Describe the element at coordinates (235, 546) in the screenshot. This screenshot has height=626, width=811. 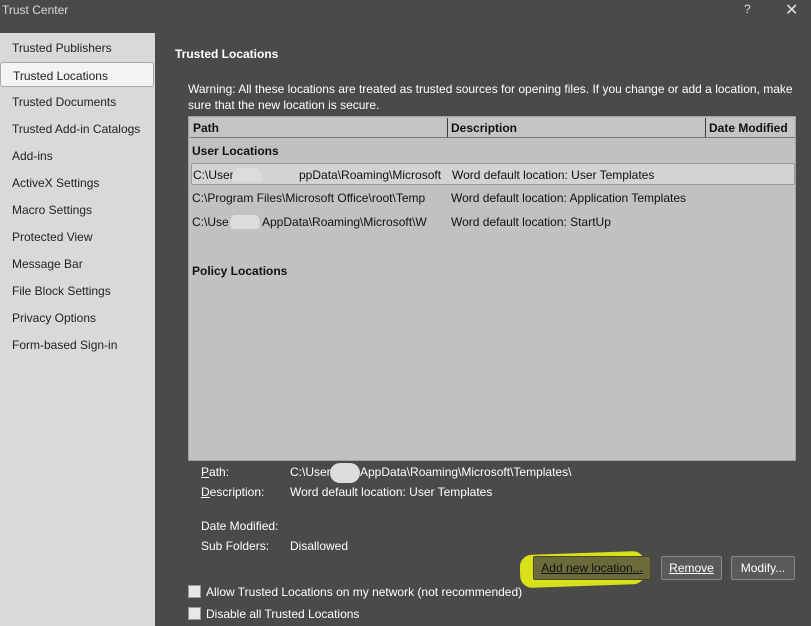
I see `detail-sub-folders-label: Sub Folders:` at that location.